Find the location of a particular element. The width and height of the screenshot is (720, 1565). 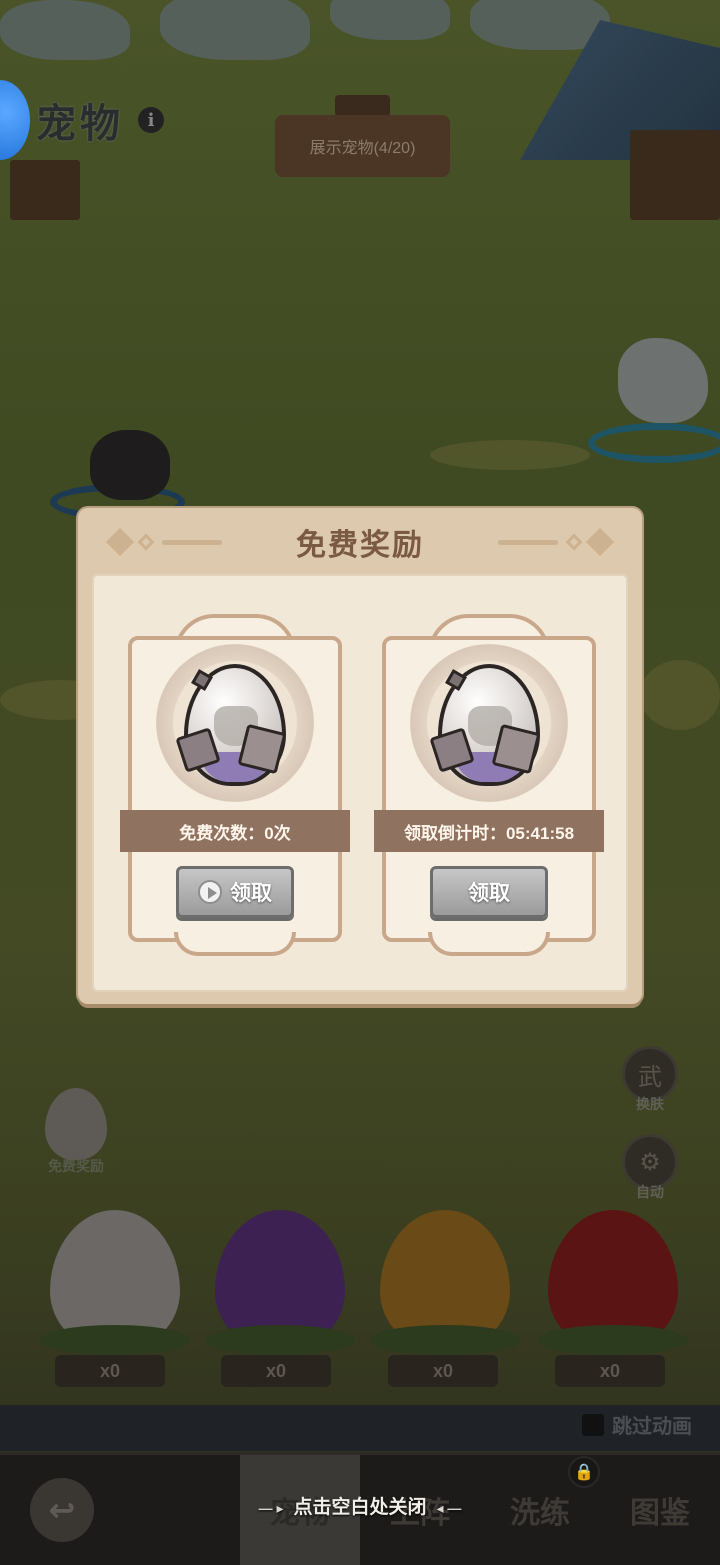

skip-animation-label: 跳过动画 is located at coordinates (652, 1427).